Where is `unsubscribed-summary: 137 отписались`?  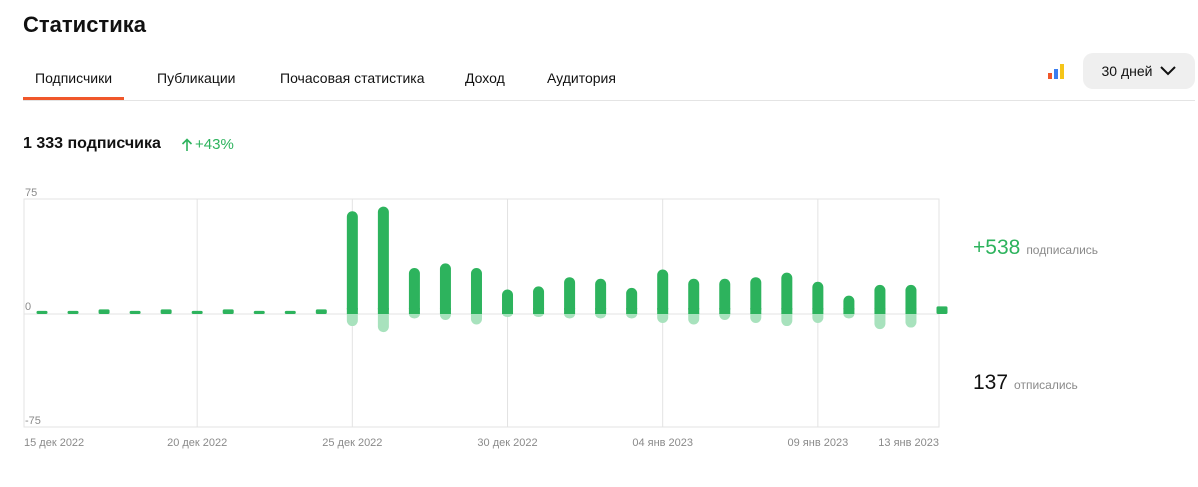 unsubscribed-summary: 137 отписались is located at coordinates (1025, 383).